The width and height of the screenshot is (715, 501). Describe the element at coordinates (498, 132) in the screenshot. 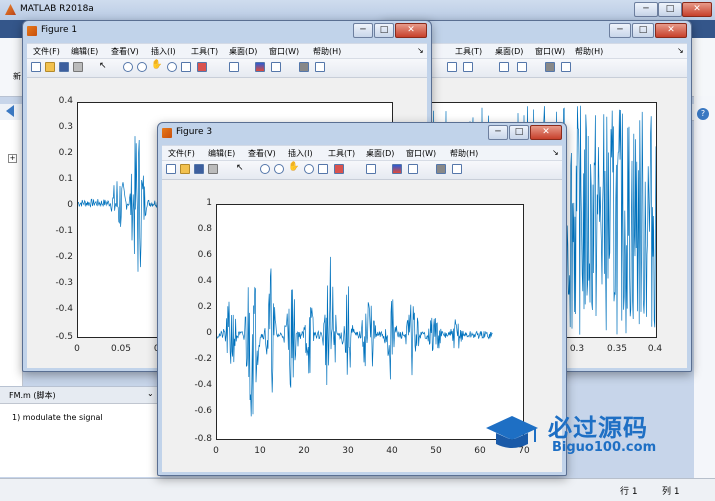

I see `figure-3-minimize-button: ─` at that location.